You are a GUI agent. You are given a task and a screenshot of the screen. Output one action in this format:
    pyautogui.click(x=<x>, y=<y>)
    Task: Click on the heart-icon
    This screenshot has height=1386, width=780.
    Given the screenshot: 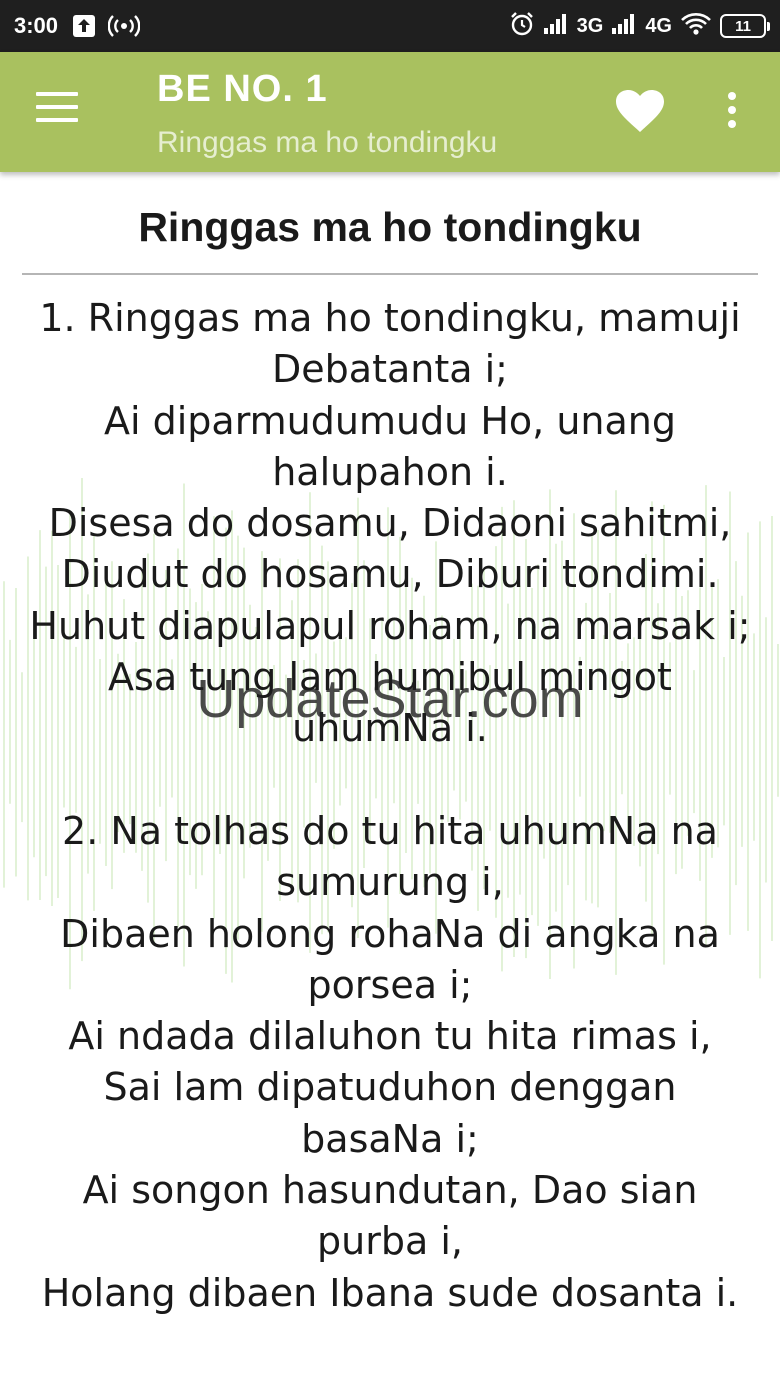 What is the action you would take?
    pyautogui.click(x=641, y=113)
    